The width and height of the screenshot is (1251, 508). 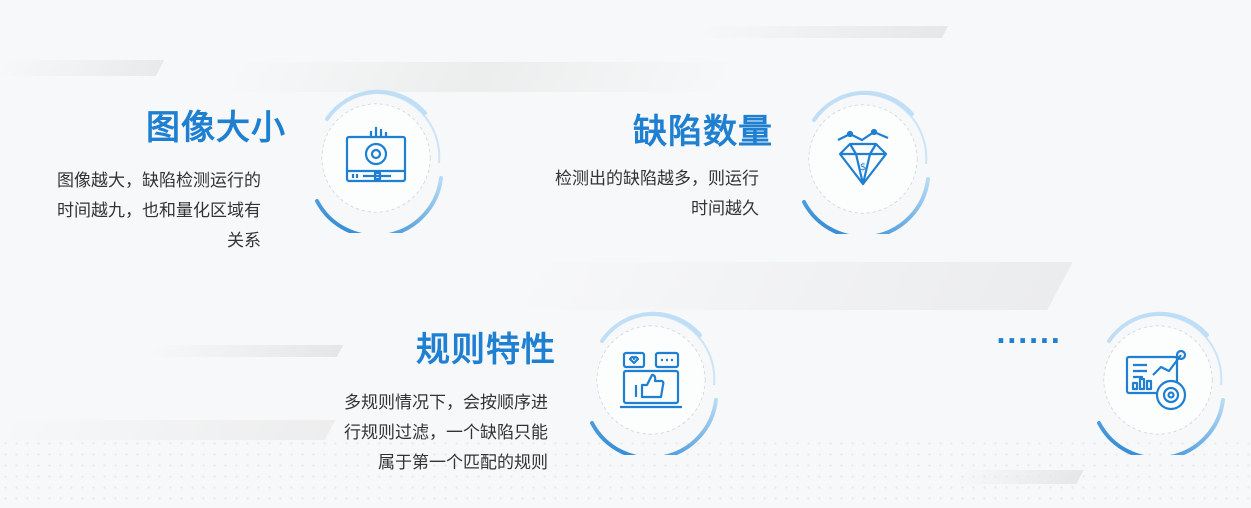 What do you see at coordinates (446, 403) in the screenshot?
I see `description-line: 多规则情况下，会按顺序进` at bounding box center [446, 403].